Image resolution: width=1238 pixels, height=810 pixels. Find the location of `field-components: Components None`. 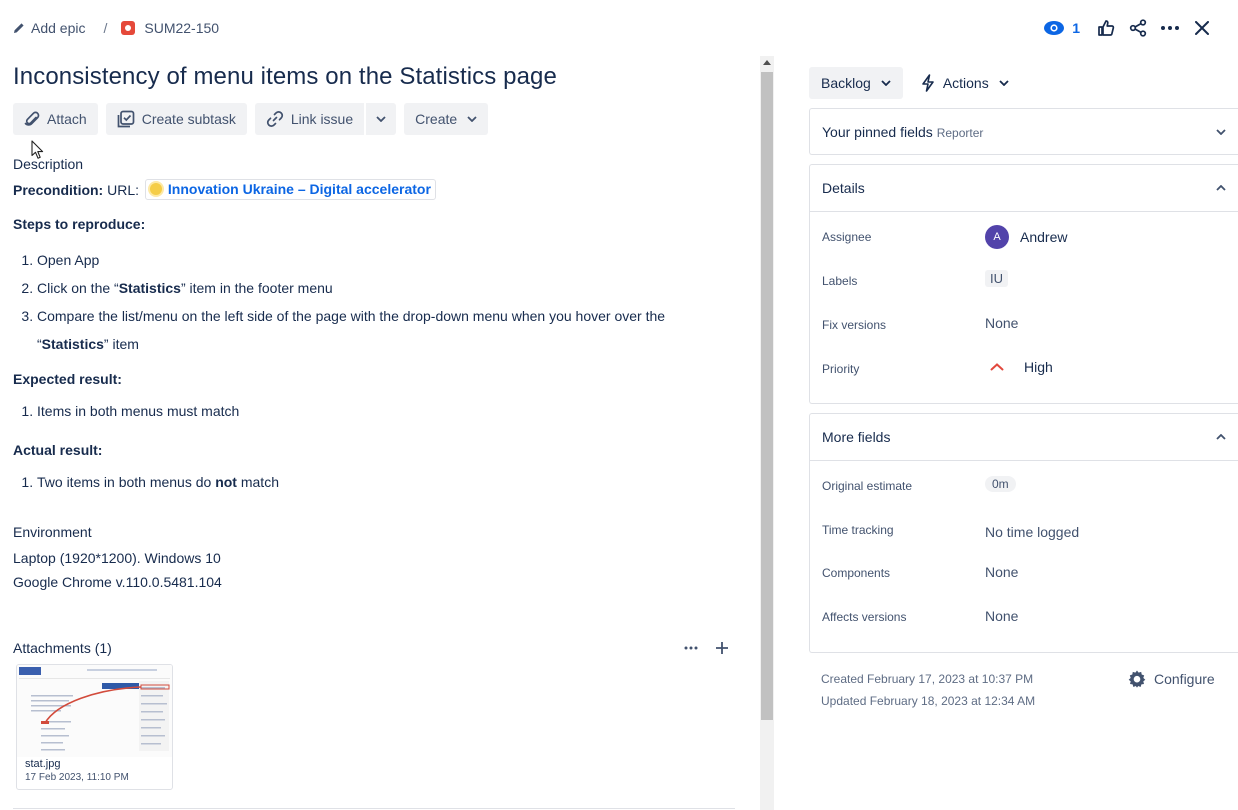

field-components: Components None is located at coordinates (1024, 571).